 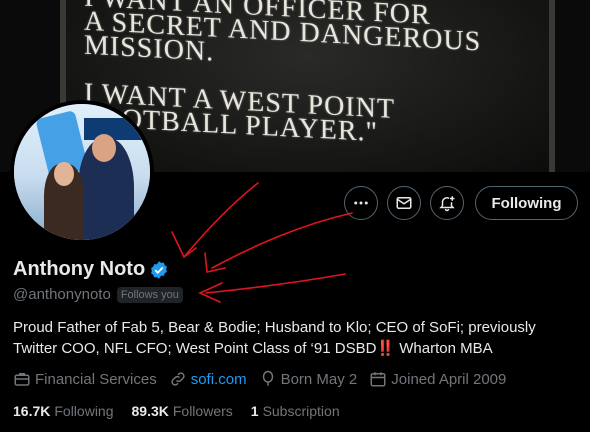 I want to click on bio-end: Wharton MBA, so click(x=444, y=348).